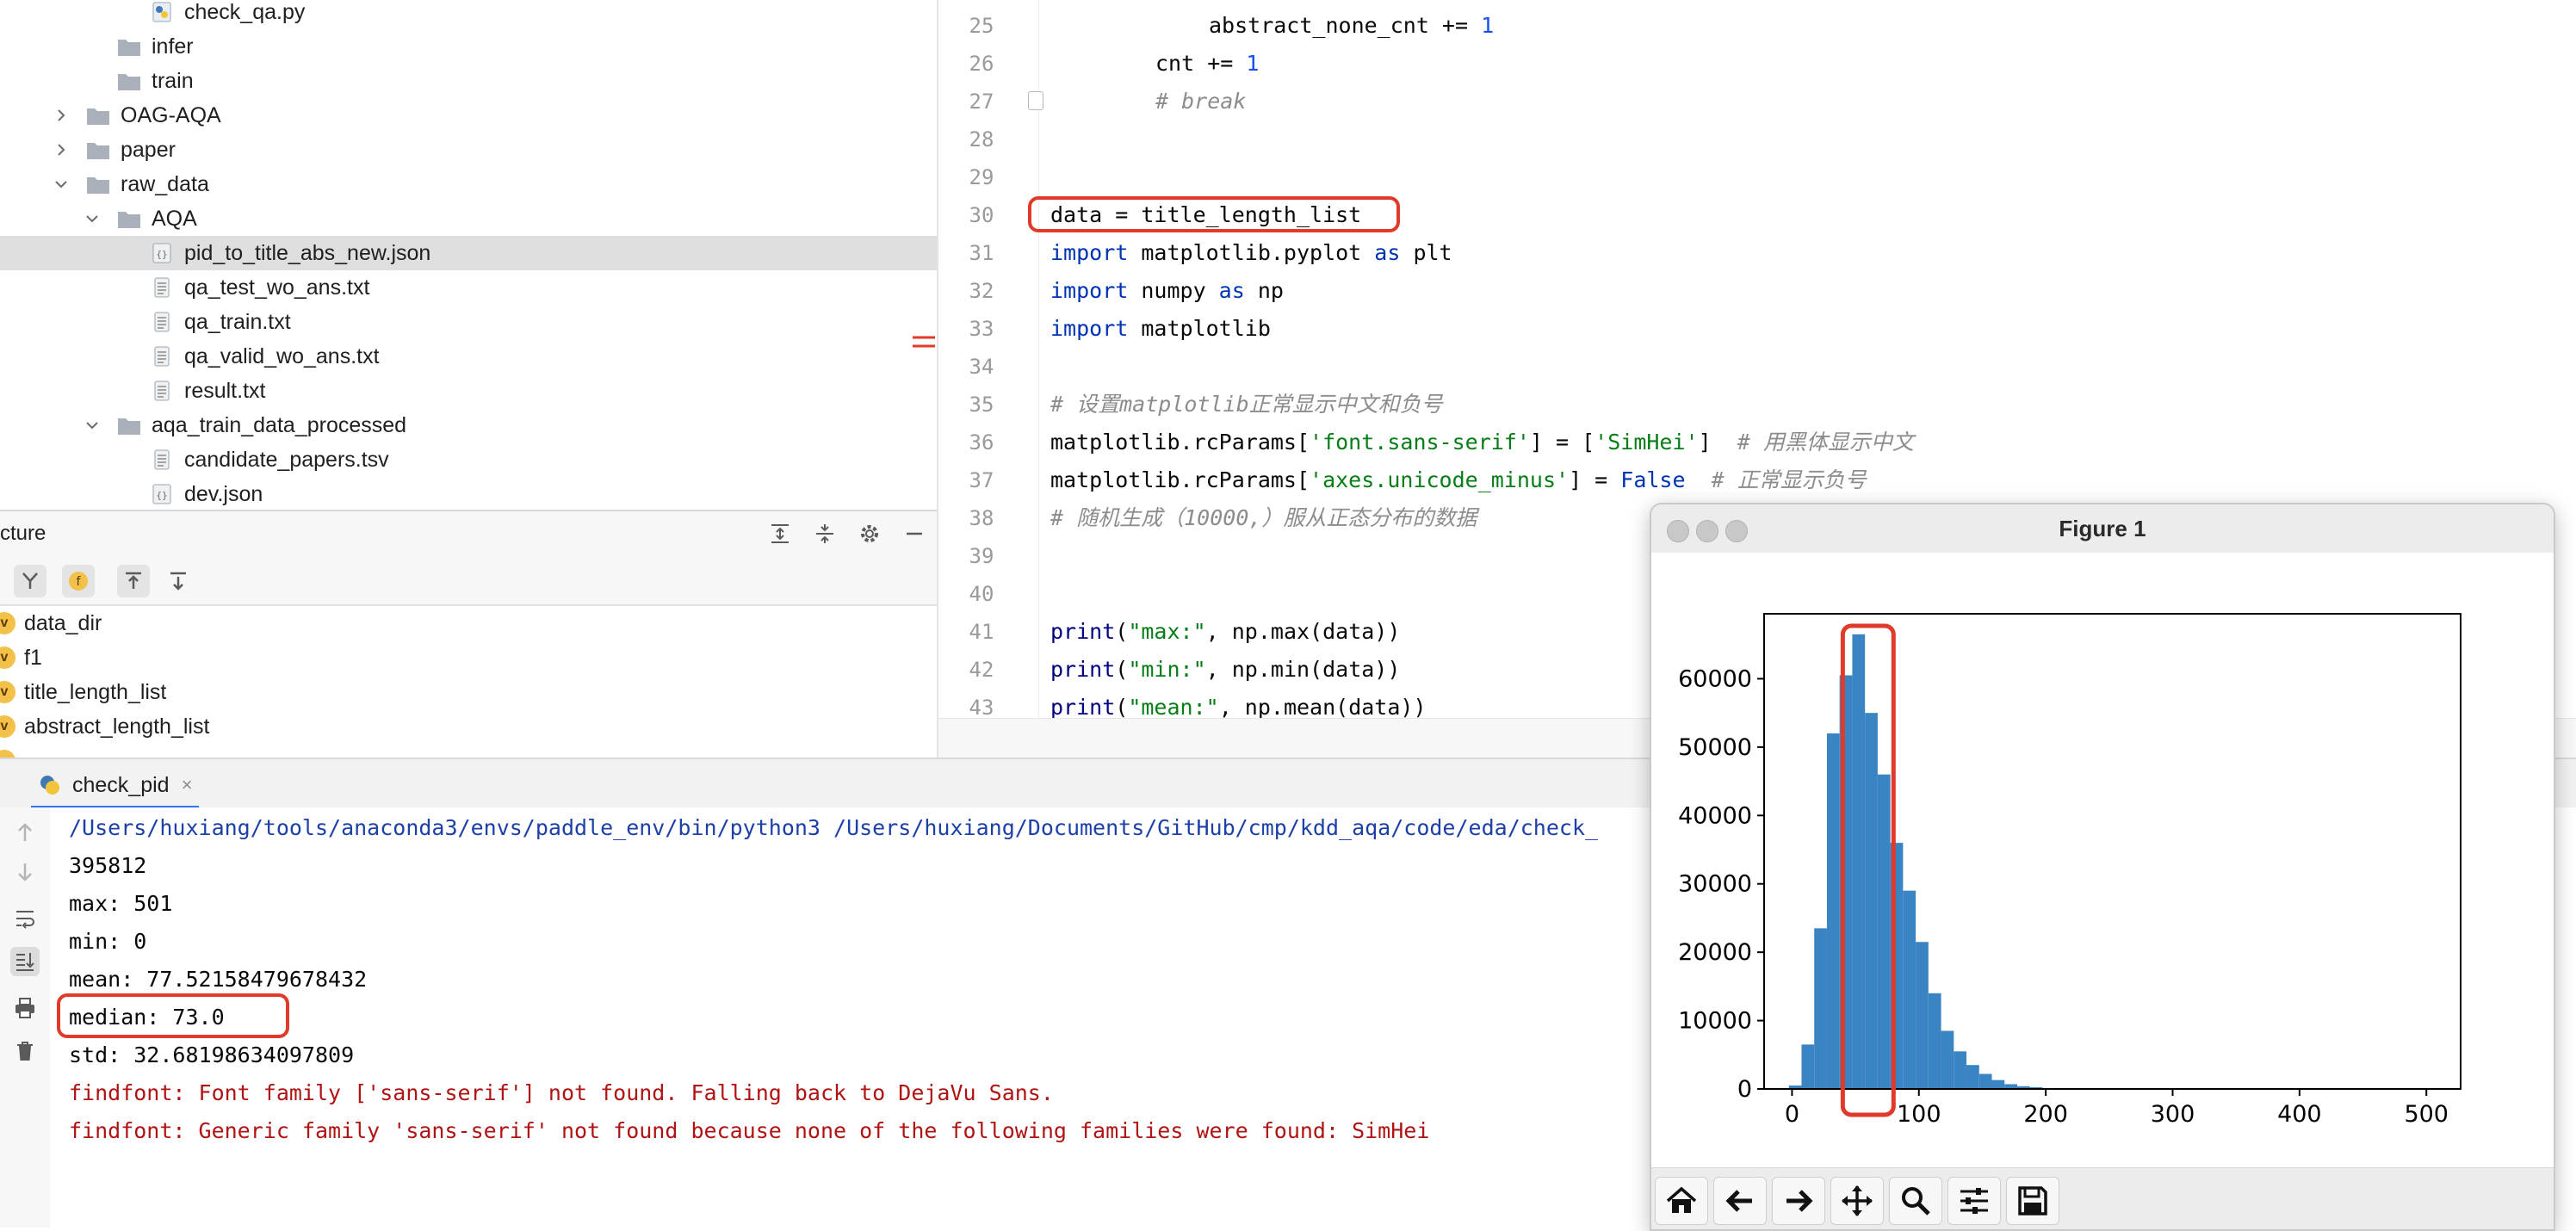 This screenshot has width=2576, height=1231. Describe the element at coordinates (1715, 747) in the screenshot. I see `y-tick-label: 50000` at that location.